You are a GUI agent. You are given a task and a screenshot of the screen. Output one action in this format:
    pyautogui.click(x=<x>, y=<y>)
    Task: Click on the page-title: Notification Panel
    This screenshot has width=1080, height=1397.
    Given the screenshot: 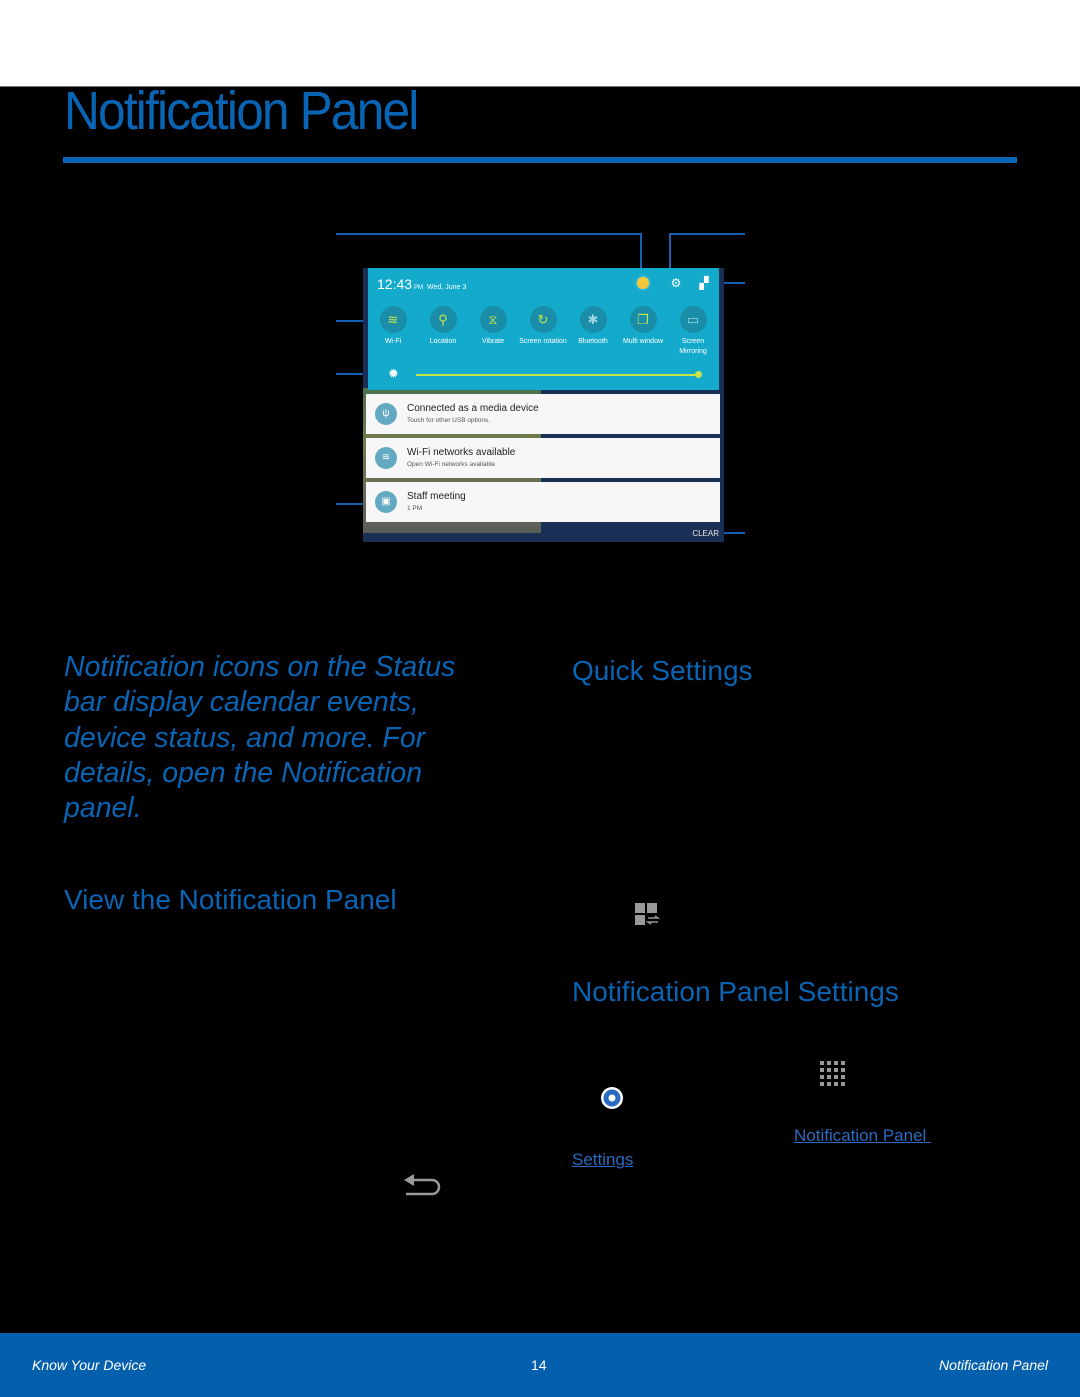 What is the action you would take?
    pyautogui.click(x=241, y=111)
    